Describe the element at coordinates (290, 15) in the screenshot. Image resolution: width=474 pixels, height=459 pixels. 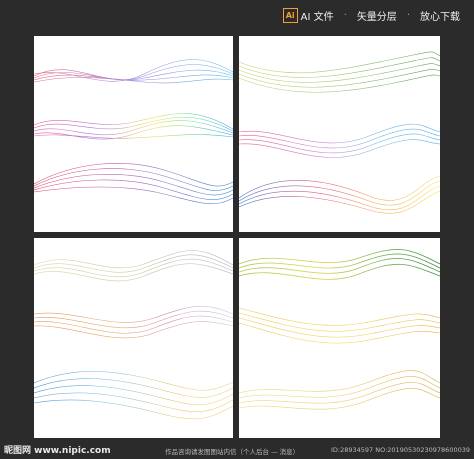
I see `ai-file-icon: Ai` at that location.